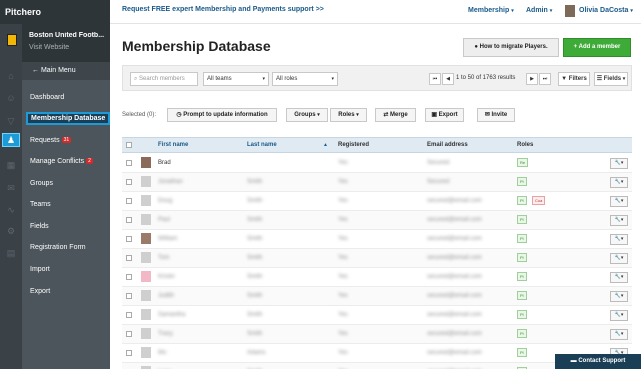 This screenshot has height=369, width=641. What do you see at coordinates (173, 145) in the screenshot?
I see `column-first-name: First name` at bounding box center [173, 145].